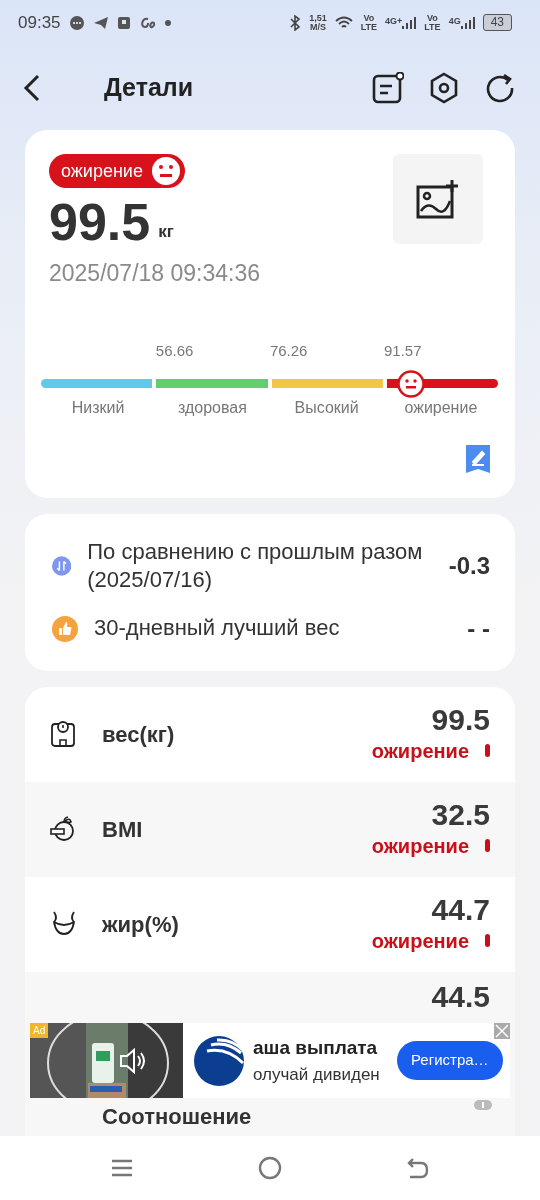  Describe the element at coordinates (326, 407) in the screenshot. I see `range-label: Высокий` at that location.